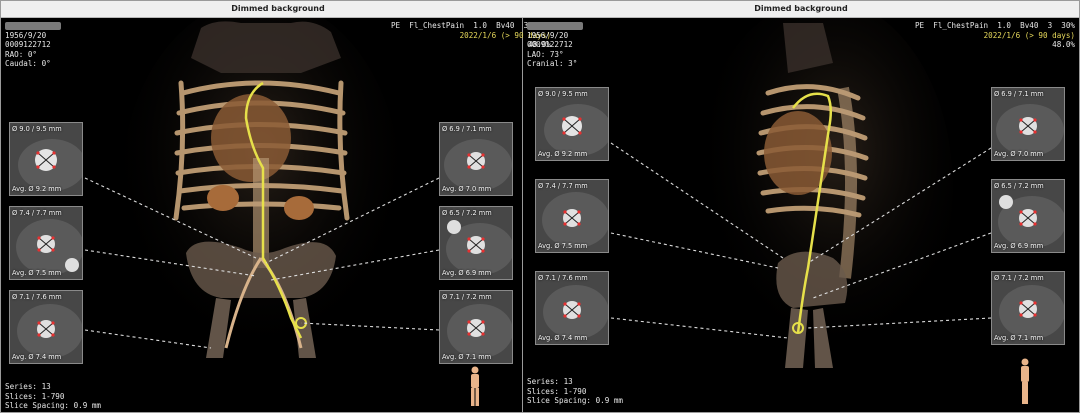  Describe the element at coordinates (28, 63) in the screenshot. I see `view-angle-2: Caudal: 0°` at that location.